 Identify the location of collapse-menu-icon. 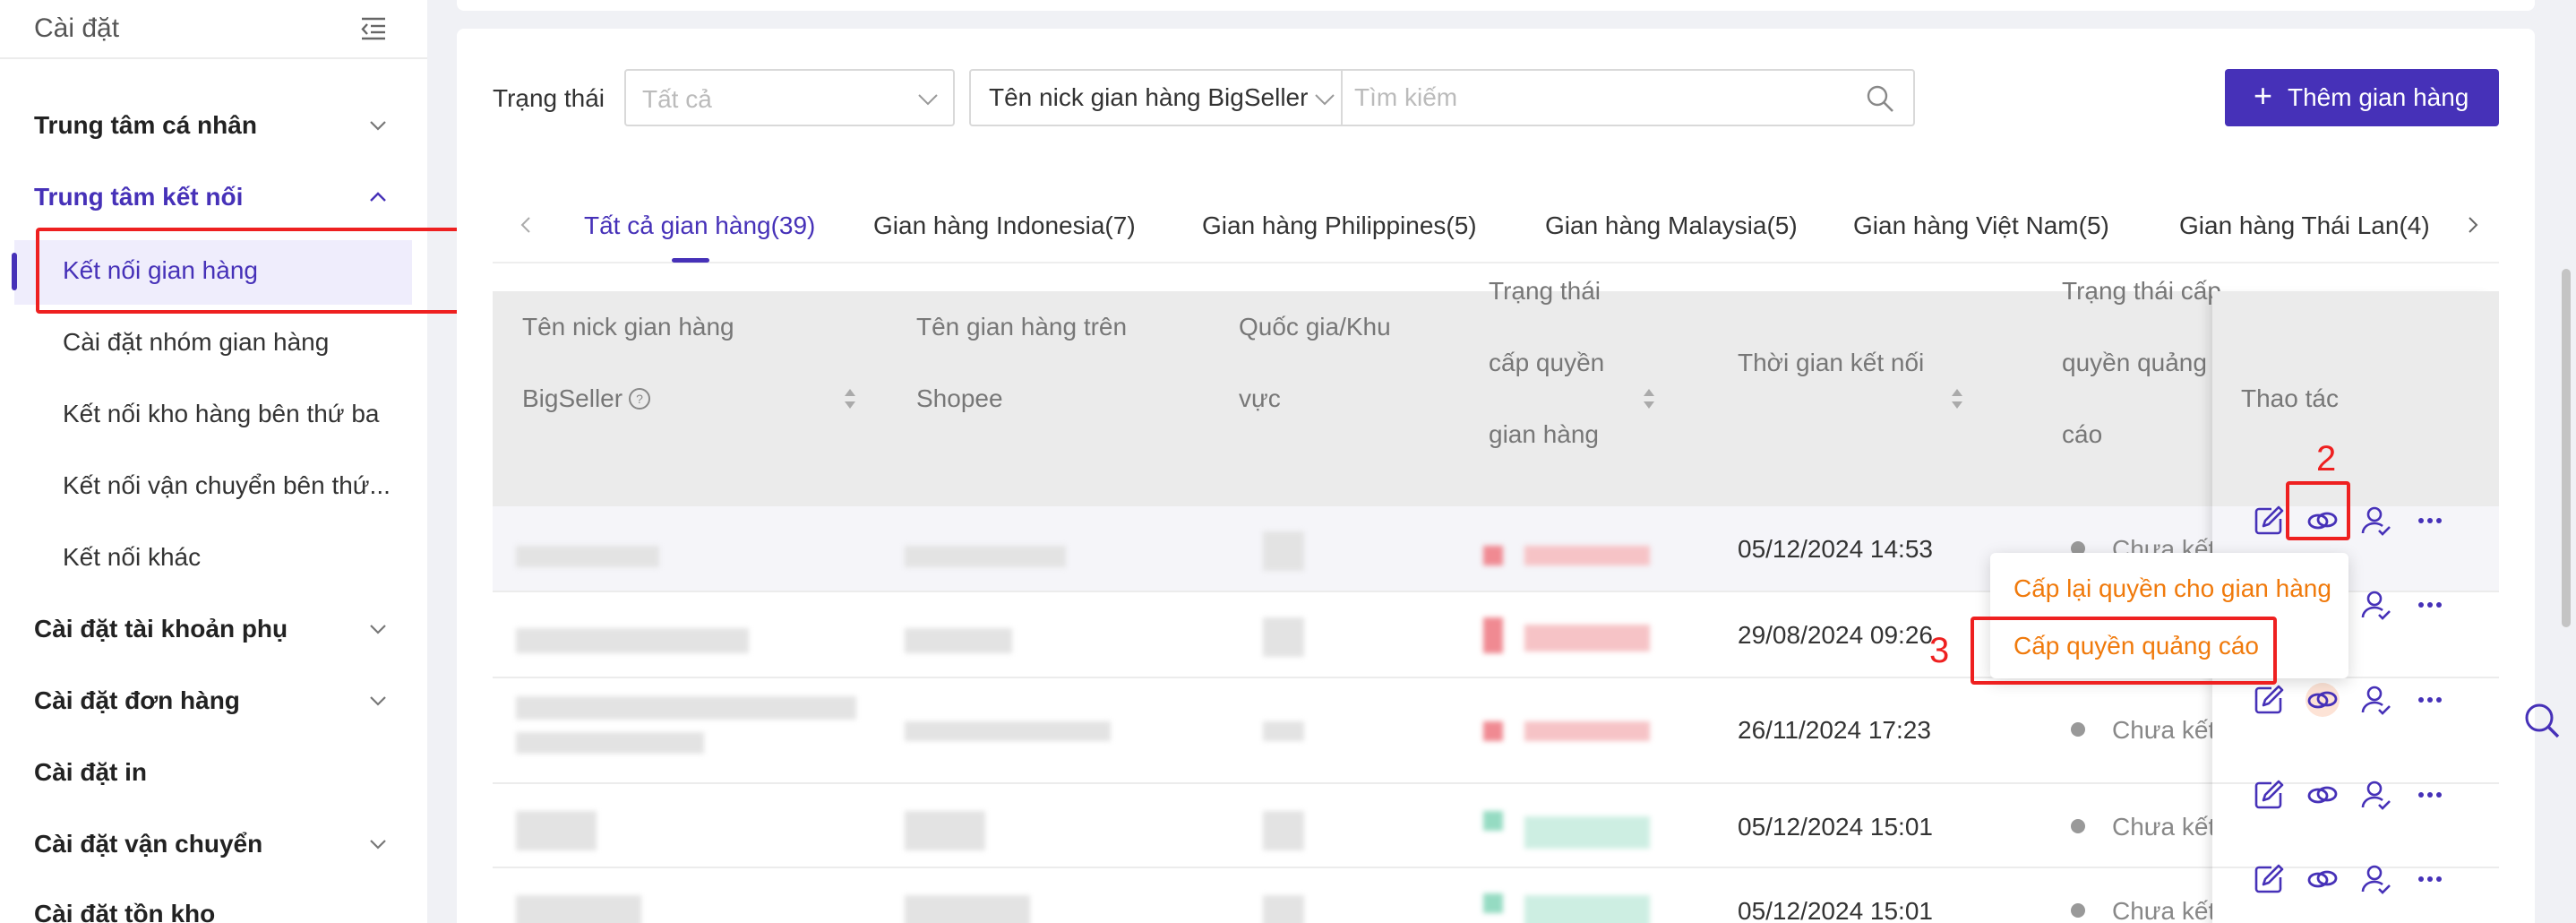
(373, 28).